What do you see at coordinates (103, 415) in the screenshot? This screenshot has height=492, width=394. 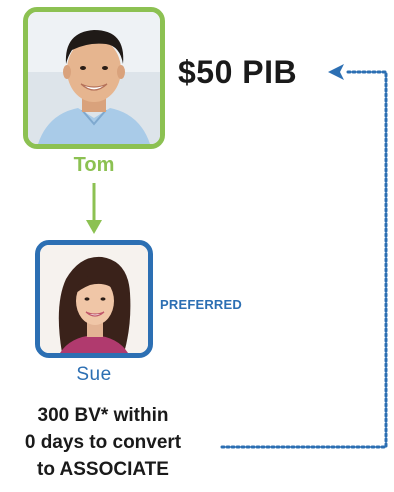 I see `condition-line-1: 300 BV* within` at bounding box center [103, 415].